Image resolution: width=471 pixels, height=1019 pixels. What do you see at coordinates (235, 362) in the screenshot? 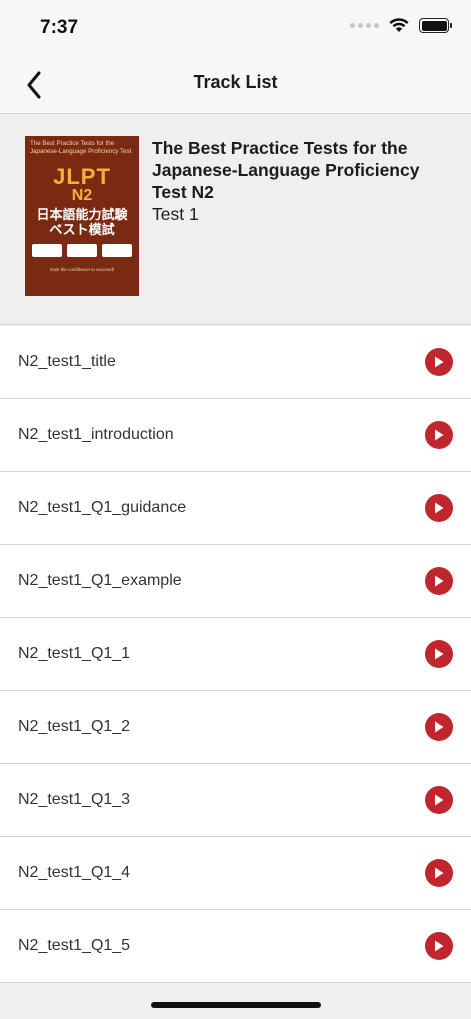
I see `track-row: N2_test1_title` at bounding box center [235, 362].